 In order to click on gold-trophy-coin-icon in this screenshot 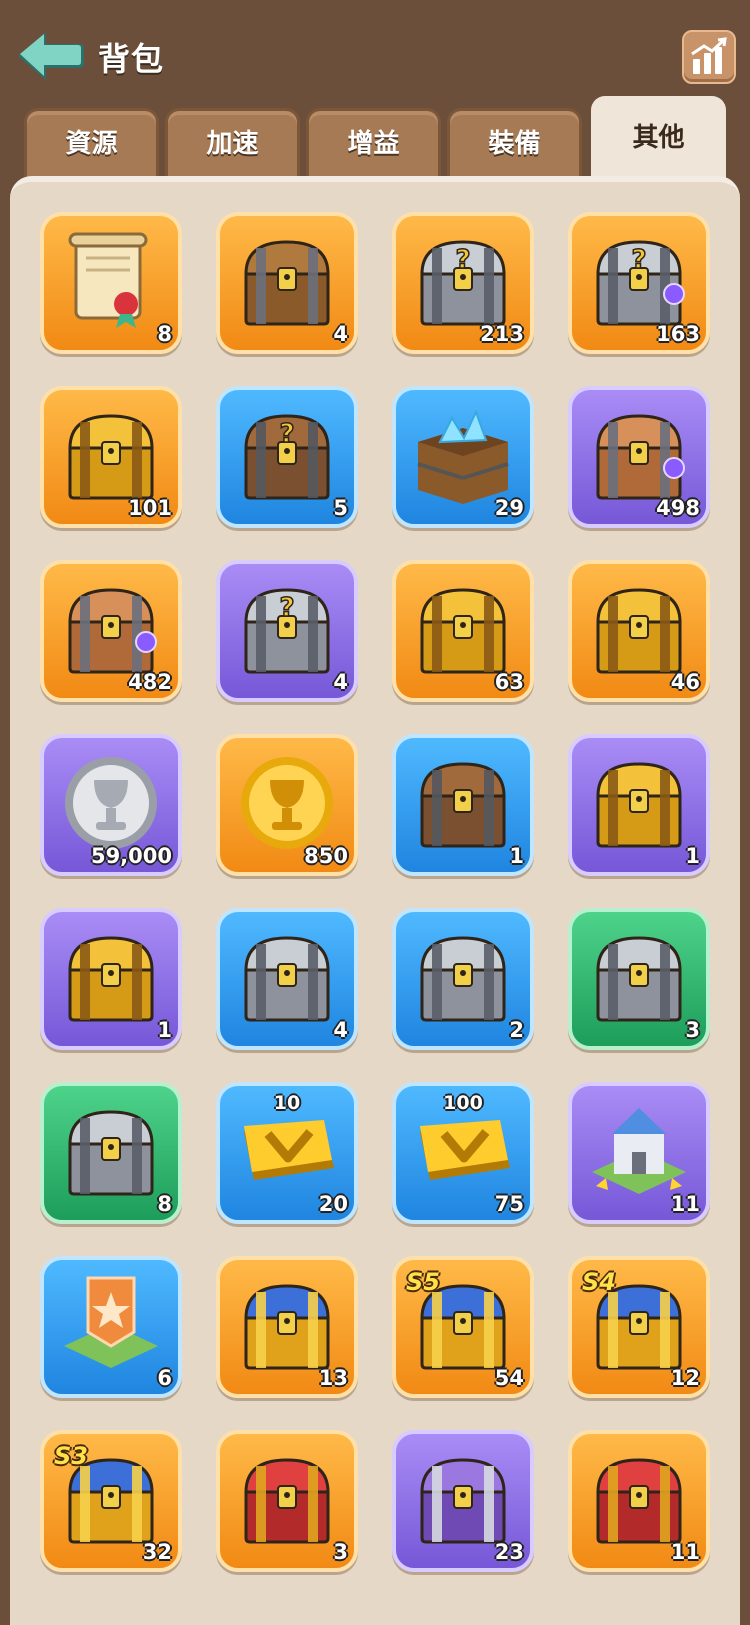, I will do `click(287, 803)`.